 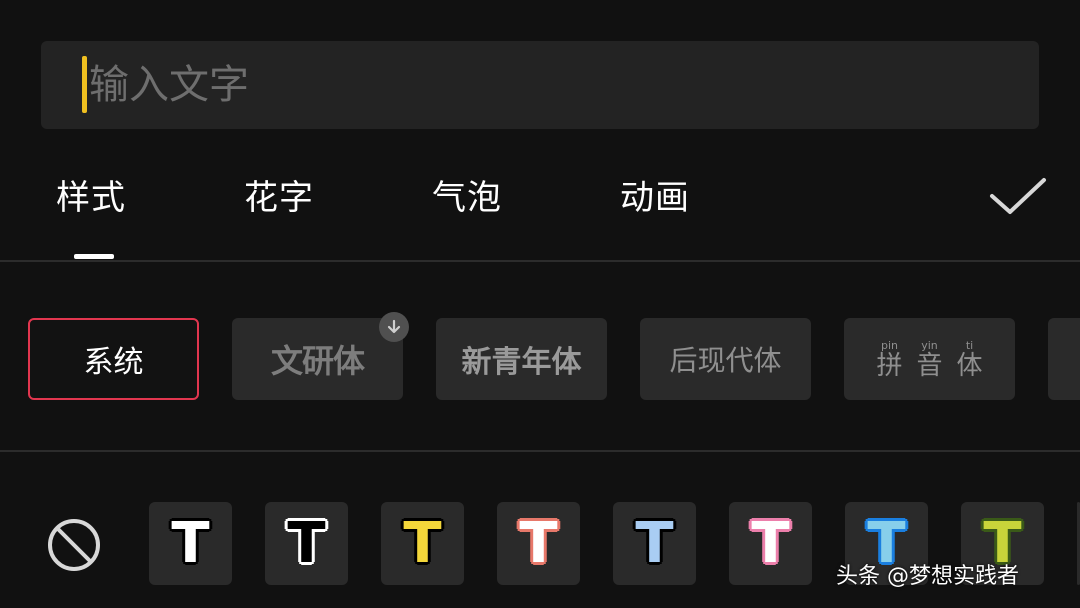 I want to click on text-input-box, so click(x=540, y=85).